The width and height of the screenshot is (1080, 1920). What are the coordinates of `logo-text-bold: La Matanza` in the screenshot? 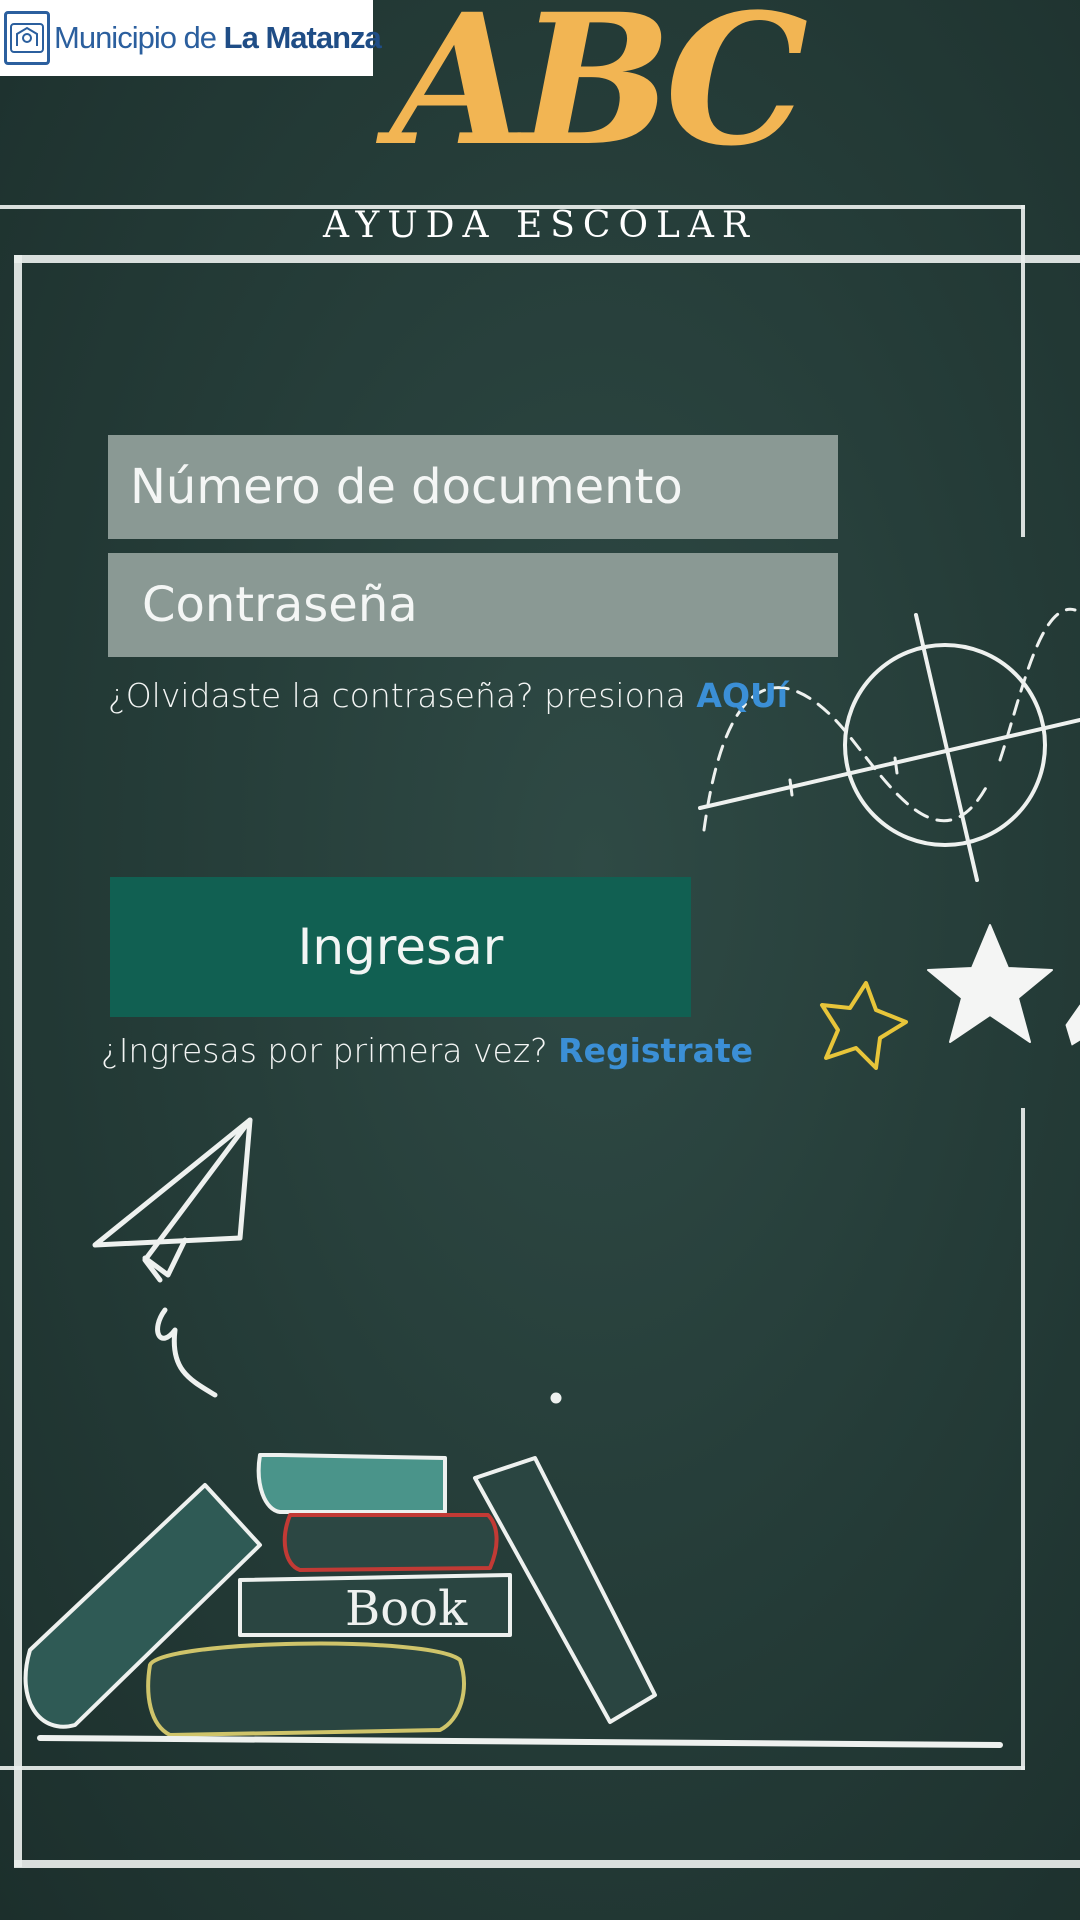 It's located at (302, 37).